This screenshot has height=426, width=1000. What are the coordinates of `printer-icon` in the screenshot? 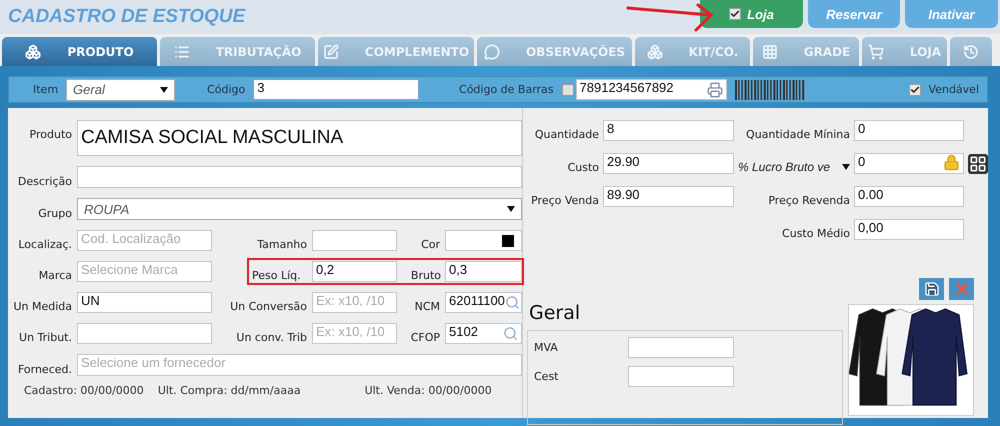 It's located at (714, 90).